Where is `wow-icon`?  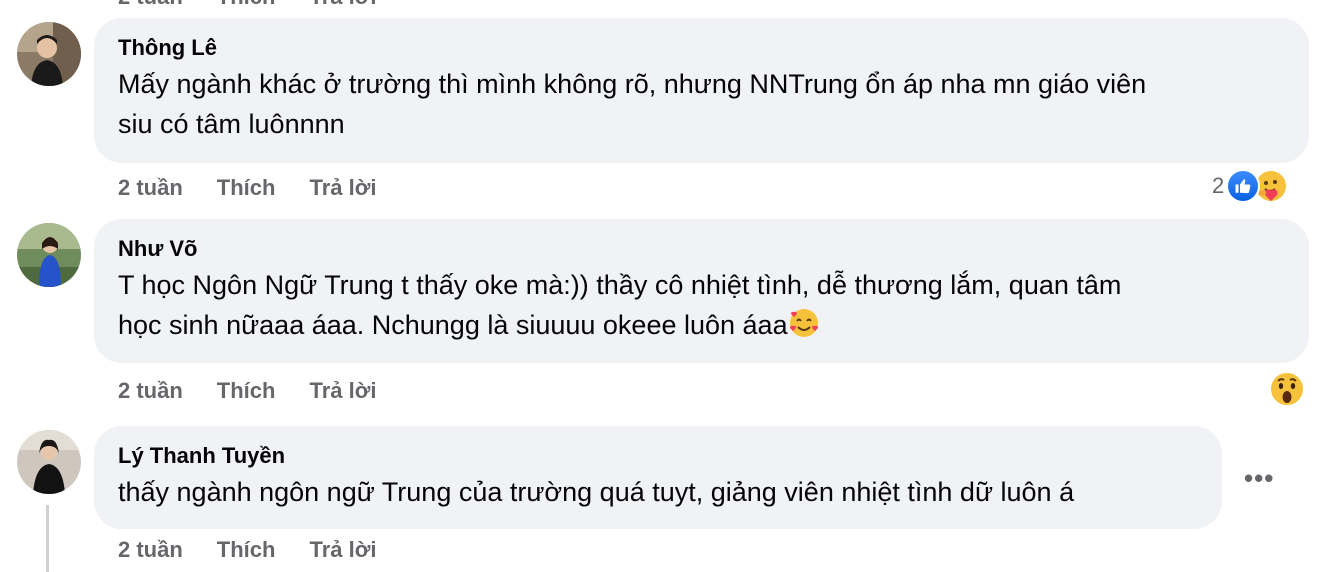 wow-icon is located at coordinates (1287, 389).